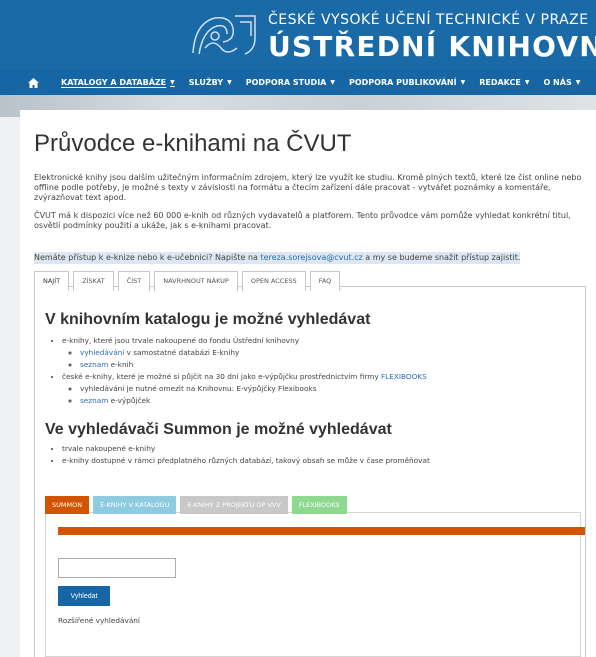  I want to click on summon-accent-bar, so click(321, 531).